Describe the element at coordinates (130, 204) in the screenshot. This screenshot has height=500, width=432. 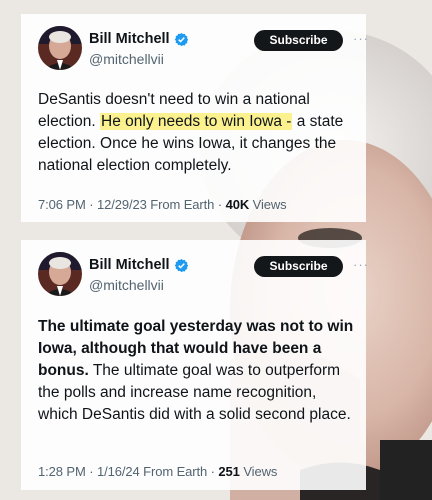
I see `tweet-timestamp: 7:06 PM · 12/29/23 From Earth ·` at that location.